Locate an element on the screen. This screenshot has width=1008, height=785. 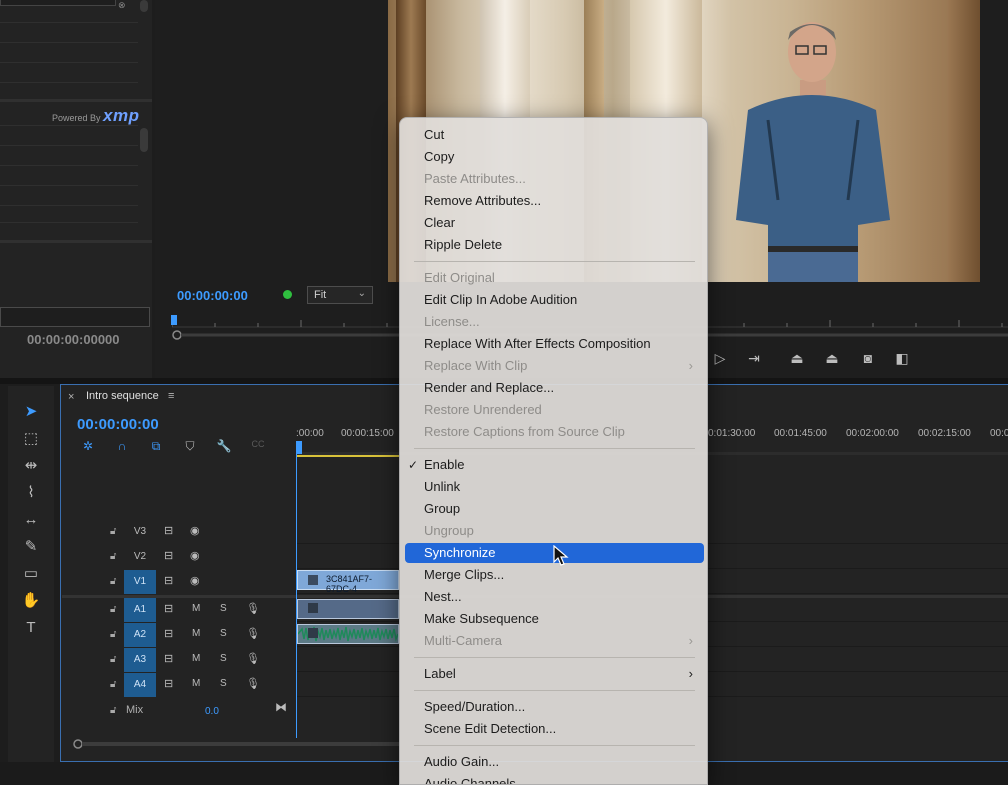
go-to-out-icon: ⇥ is located at coordinates (754, 358).